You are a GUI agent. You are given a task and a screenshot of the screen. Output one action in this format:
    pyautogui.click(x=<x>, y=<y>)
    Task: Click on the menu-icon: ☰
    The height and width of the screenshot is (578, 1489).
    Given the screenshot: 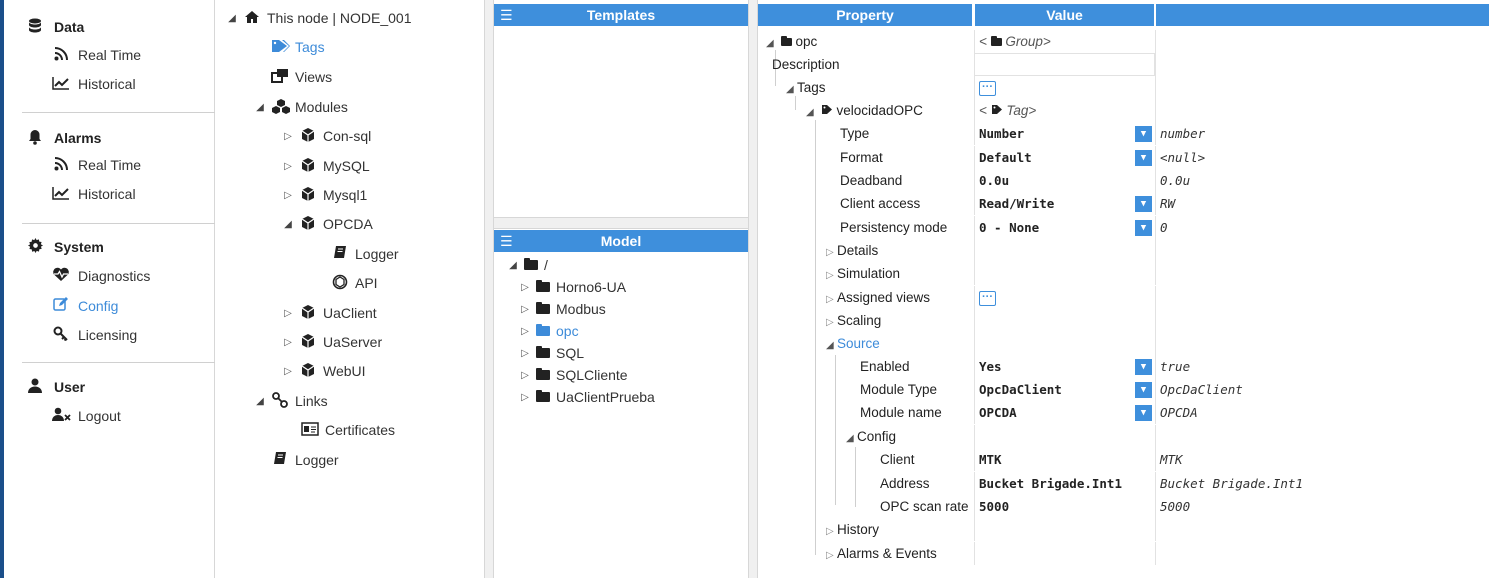 What is the action you would take?
    pyautogui.click(x=506, y=15)
    